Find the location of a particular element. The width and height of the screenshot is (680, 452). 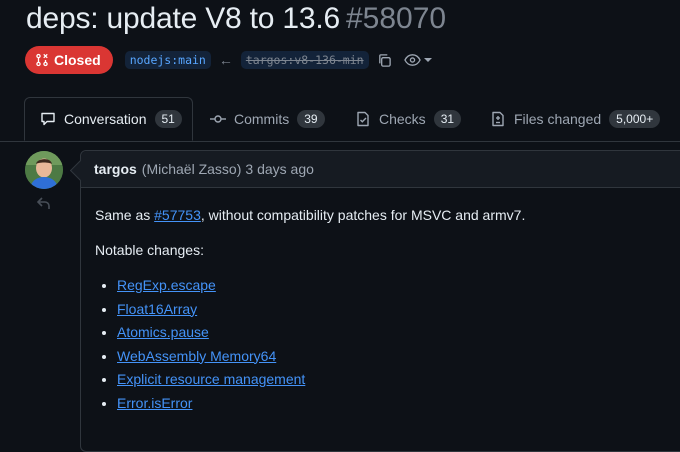

intro-prefix: Same as is located at coordinates (125, 215).